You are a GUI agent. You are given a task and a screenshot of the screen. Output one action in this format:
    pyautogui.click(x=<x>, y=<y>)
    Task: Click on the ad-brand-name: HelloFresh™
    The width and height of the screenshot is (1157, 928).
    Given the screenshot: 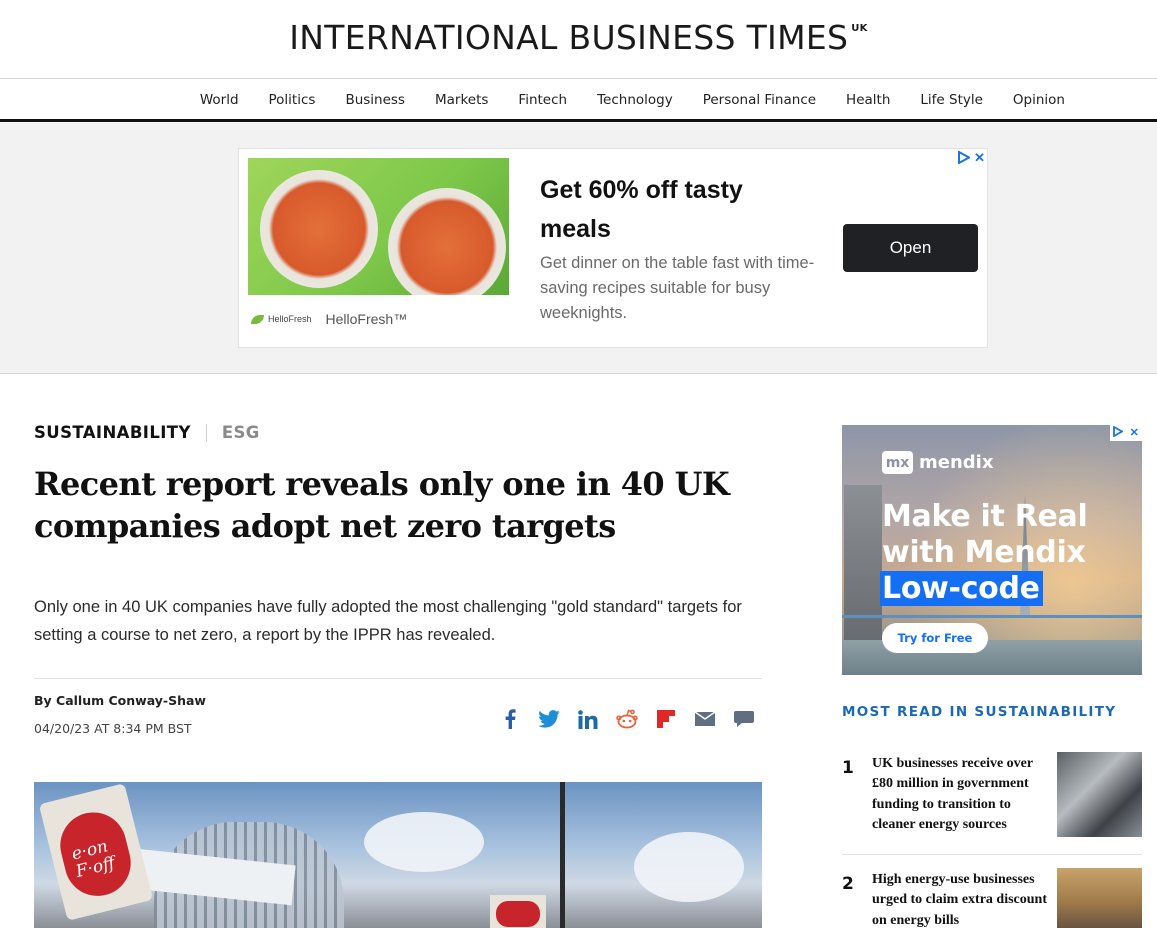 What is the action you would take?
    pyautogui.click(x=366, y=319)
    